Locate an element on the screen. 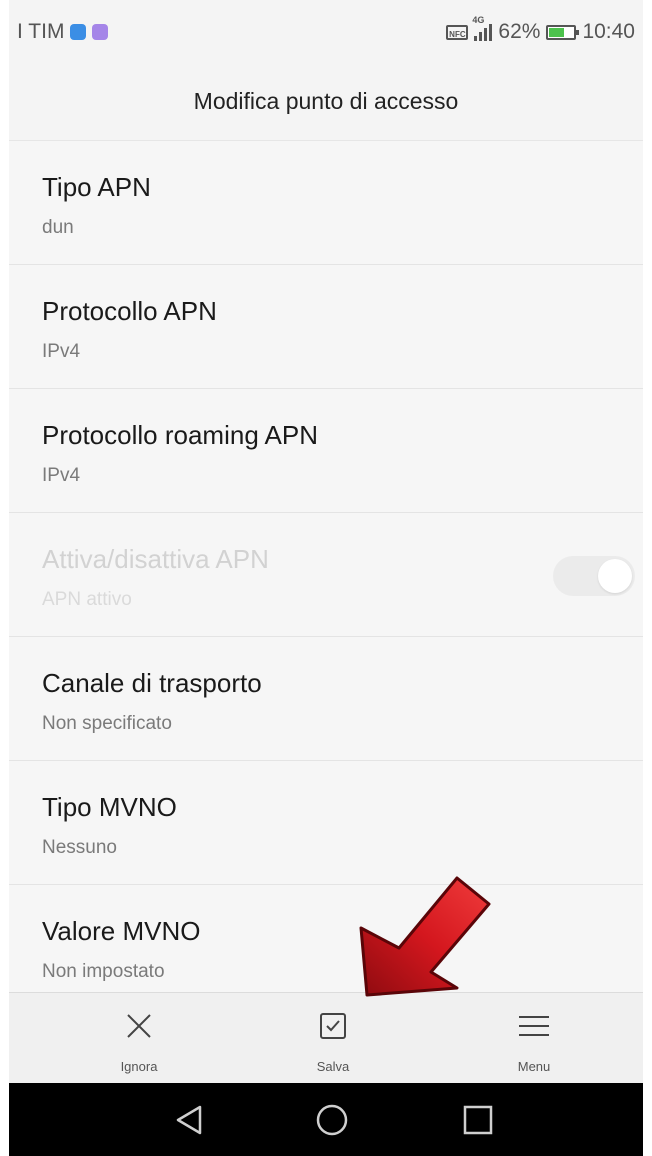  status-right: NFC 4G 62% 10:40 is located at coordinates (540, 29).